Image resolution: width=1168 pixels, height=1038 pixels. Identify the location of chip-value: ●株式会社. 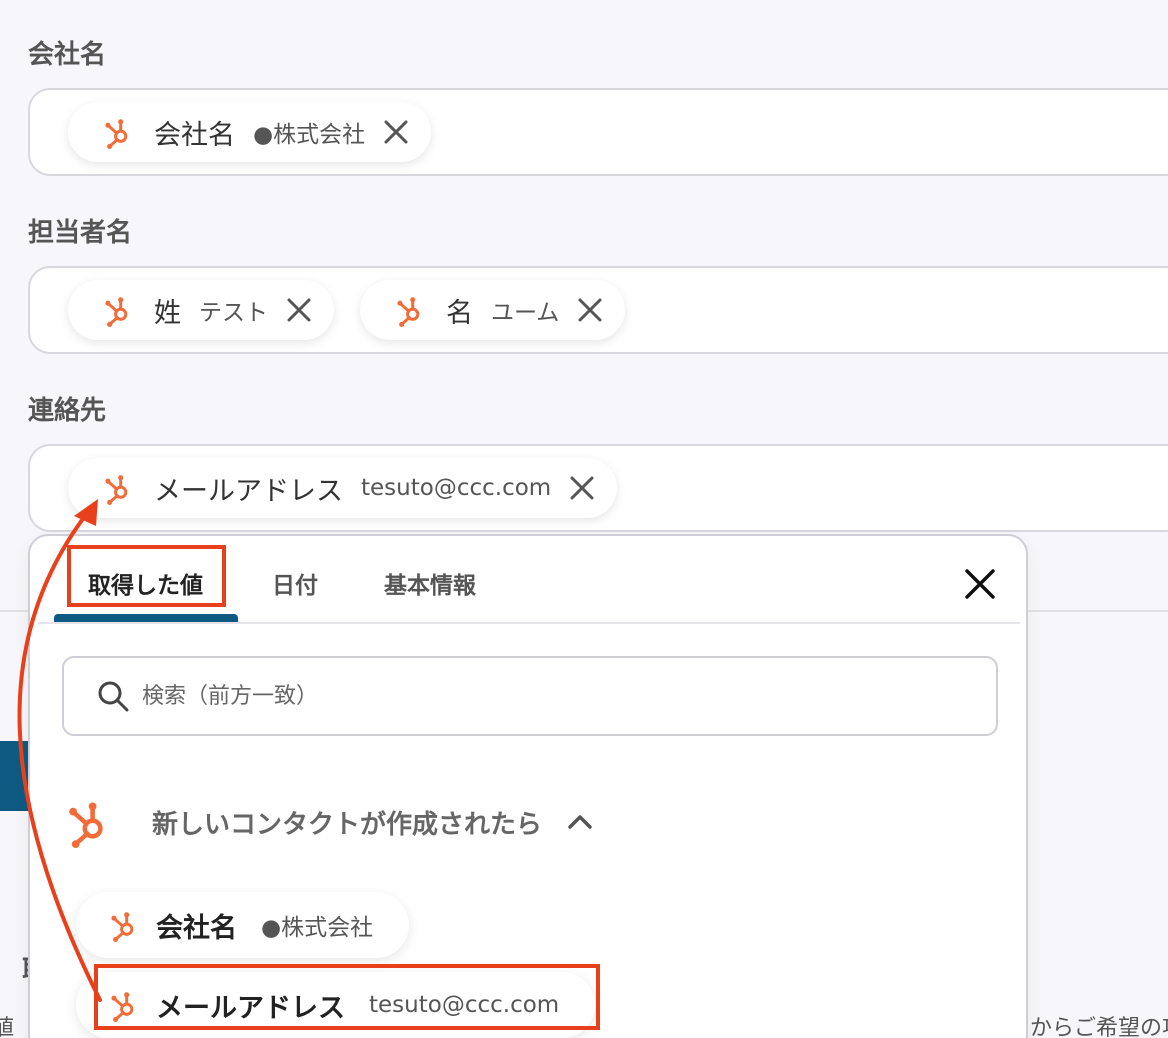
(309, 135).